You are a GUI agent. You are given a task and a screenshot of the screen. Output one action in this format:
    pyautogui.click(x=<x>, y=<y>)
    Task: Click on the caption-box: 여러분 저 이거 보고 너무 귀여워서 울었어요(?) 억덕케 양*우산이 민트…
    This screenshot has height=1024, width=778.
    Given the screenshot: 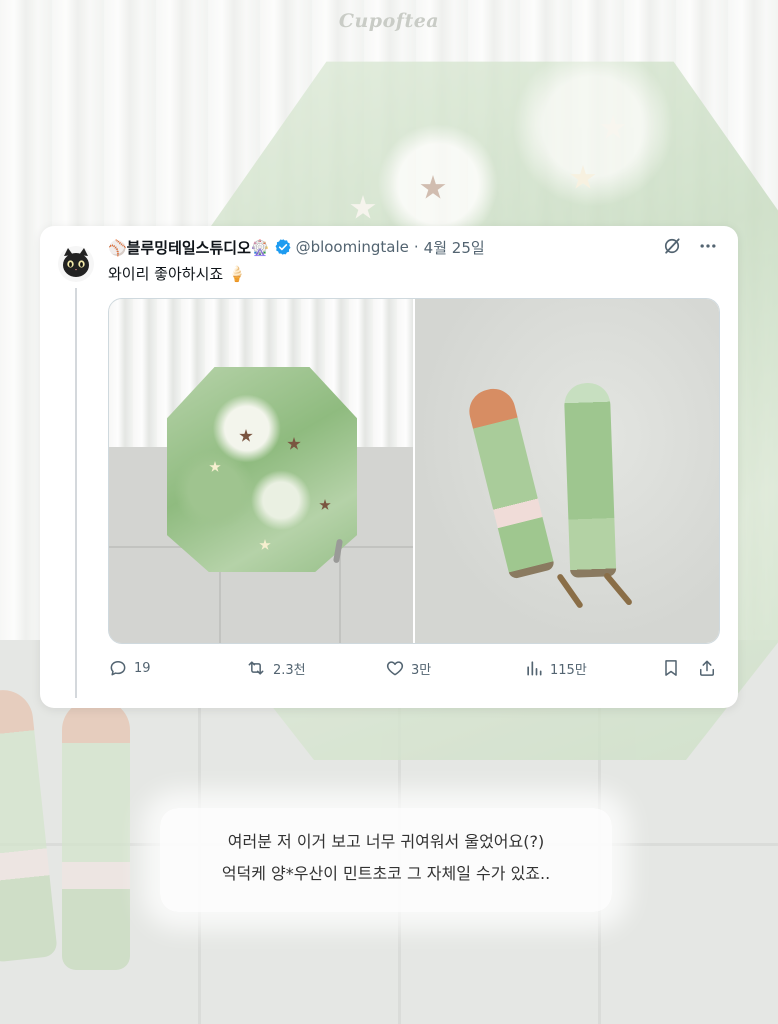 What is the action you would take?
    pyautogui.click(x=386, y=860)
    